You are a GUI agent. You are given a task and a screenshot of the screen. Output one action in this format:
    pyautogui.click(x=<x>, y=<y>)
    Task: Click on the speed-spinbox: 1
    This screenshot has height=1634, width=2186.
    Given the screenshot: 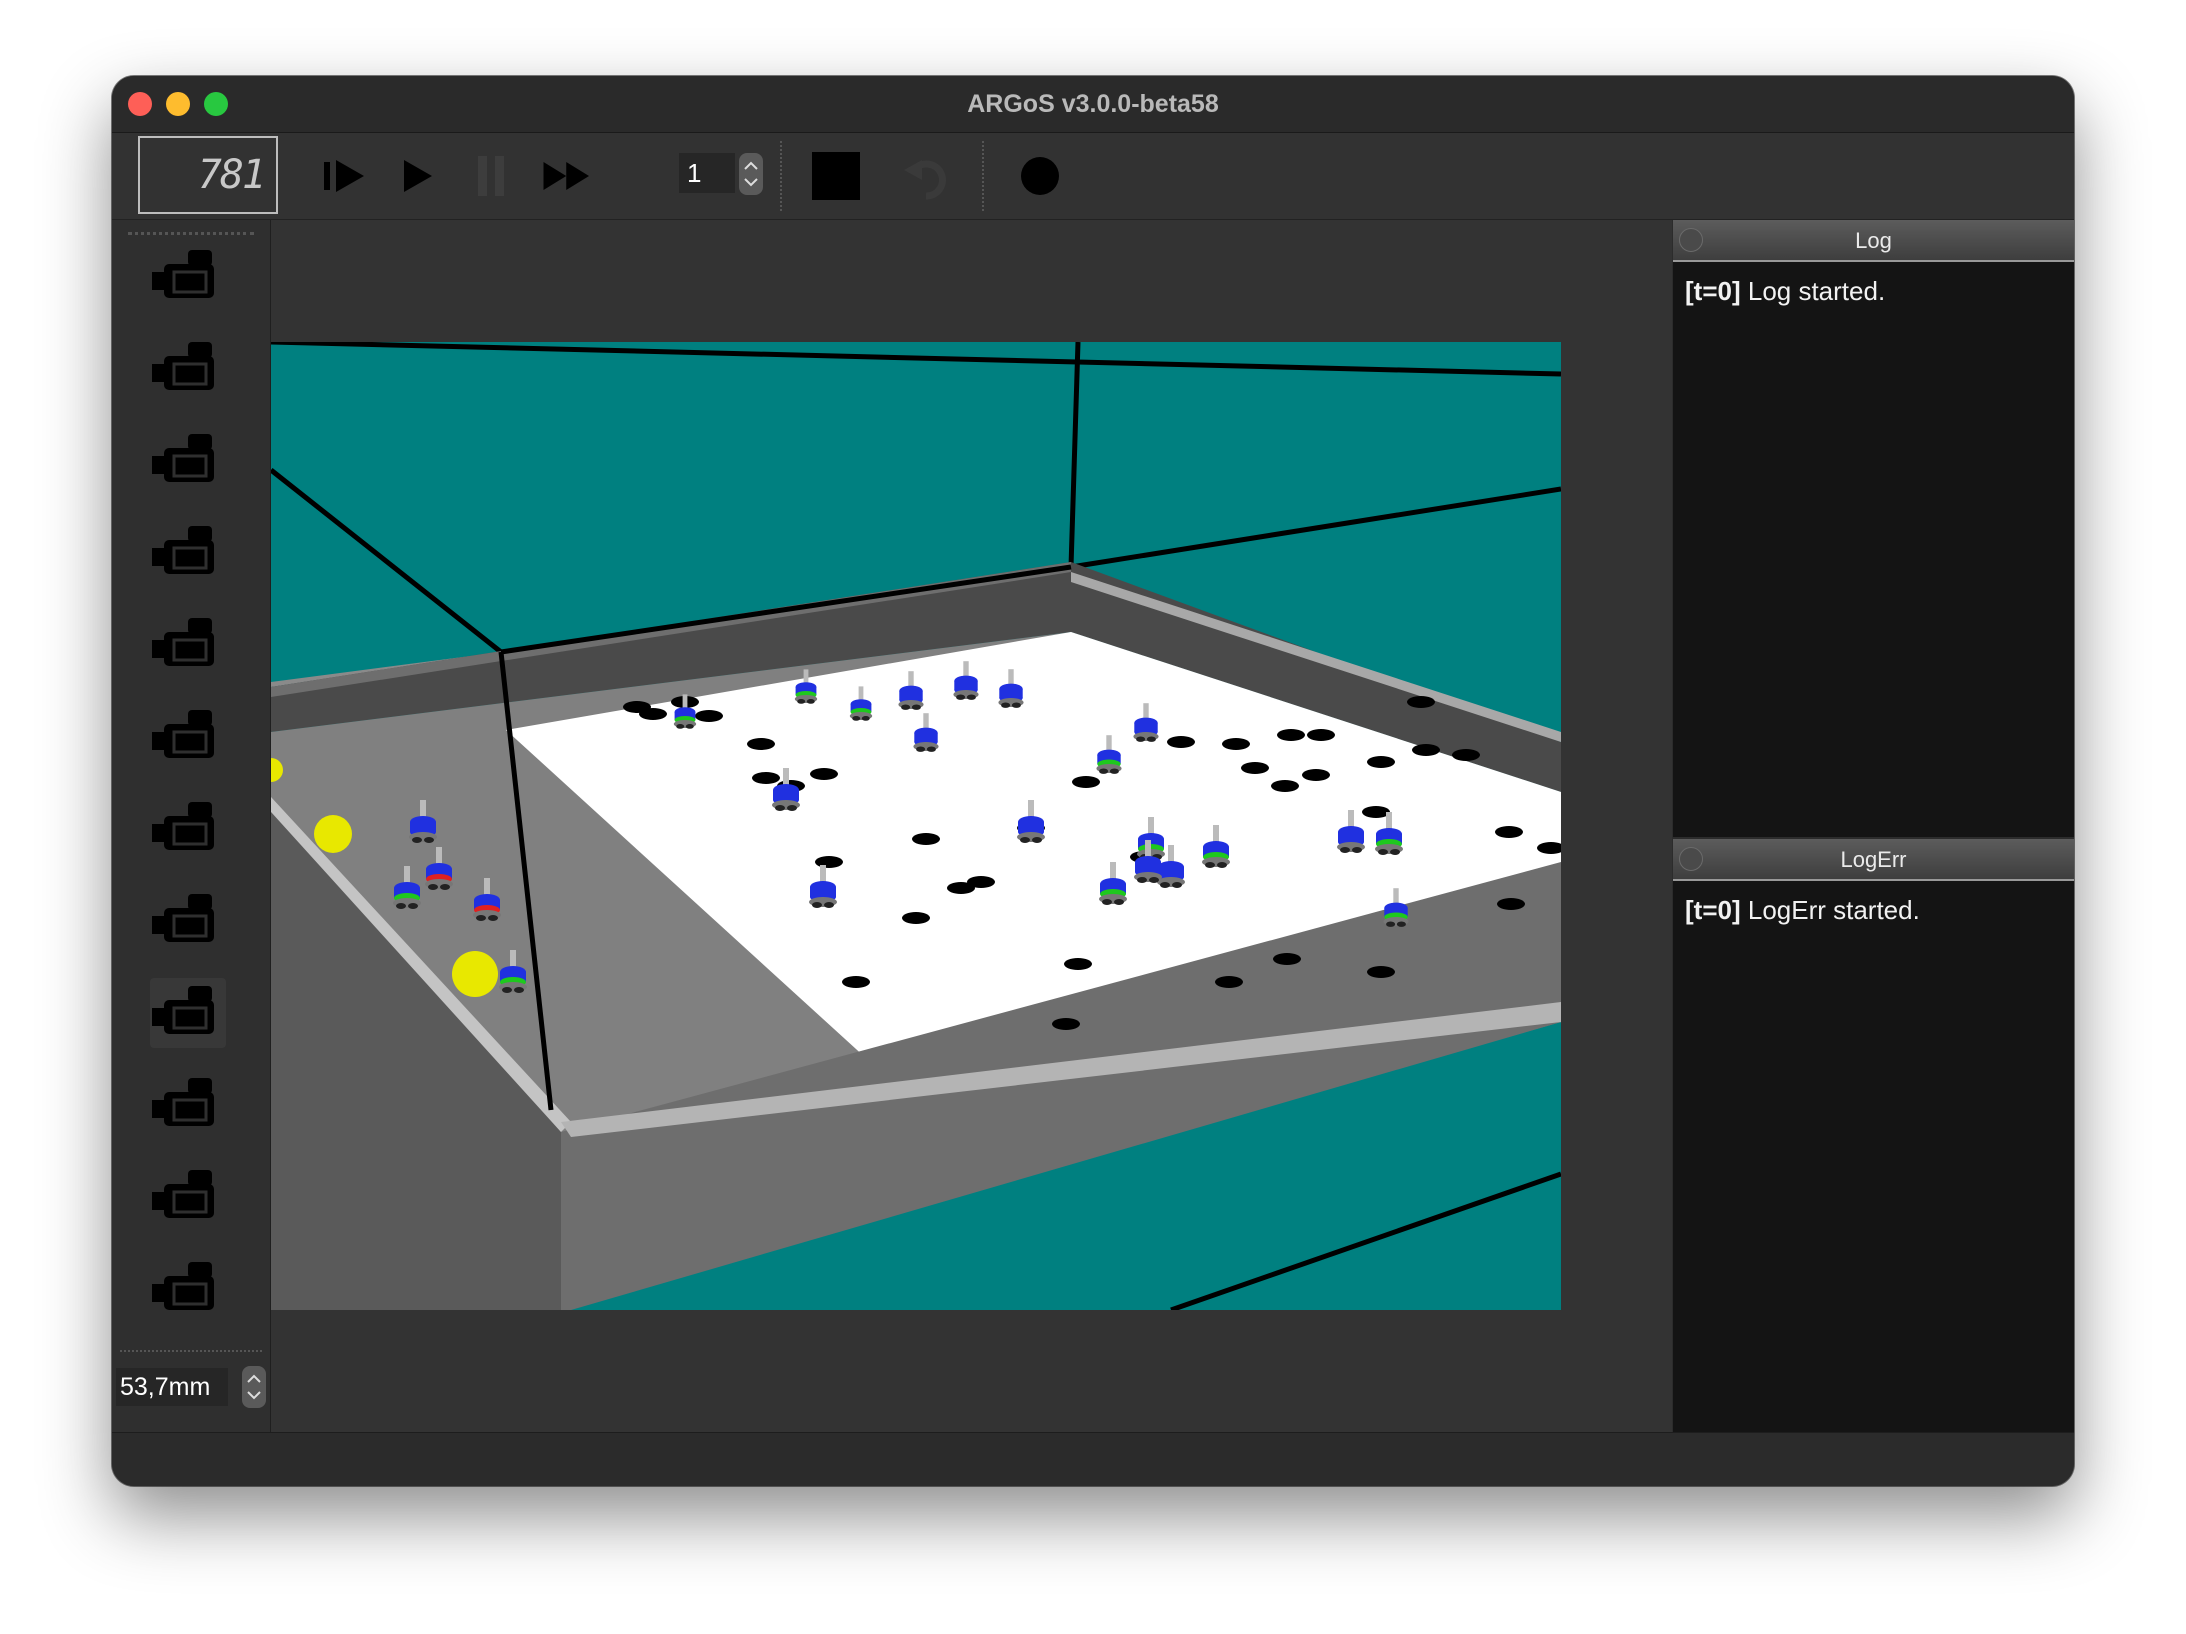 What is the action you would take?
    pyautogui.click(x=722, y=175)
    